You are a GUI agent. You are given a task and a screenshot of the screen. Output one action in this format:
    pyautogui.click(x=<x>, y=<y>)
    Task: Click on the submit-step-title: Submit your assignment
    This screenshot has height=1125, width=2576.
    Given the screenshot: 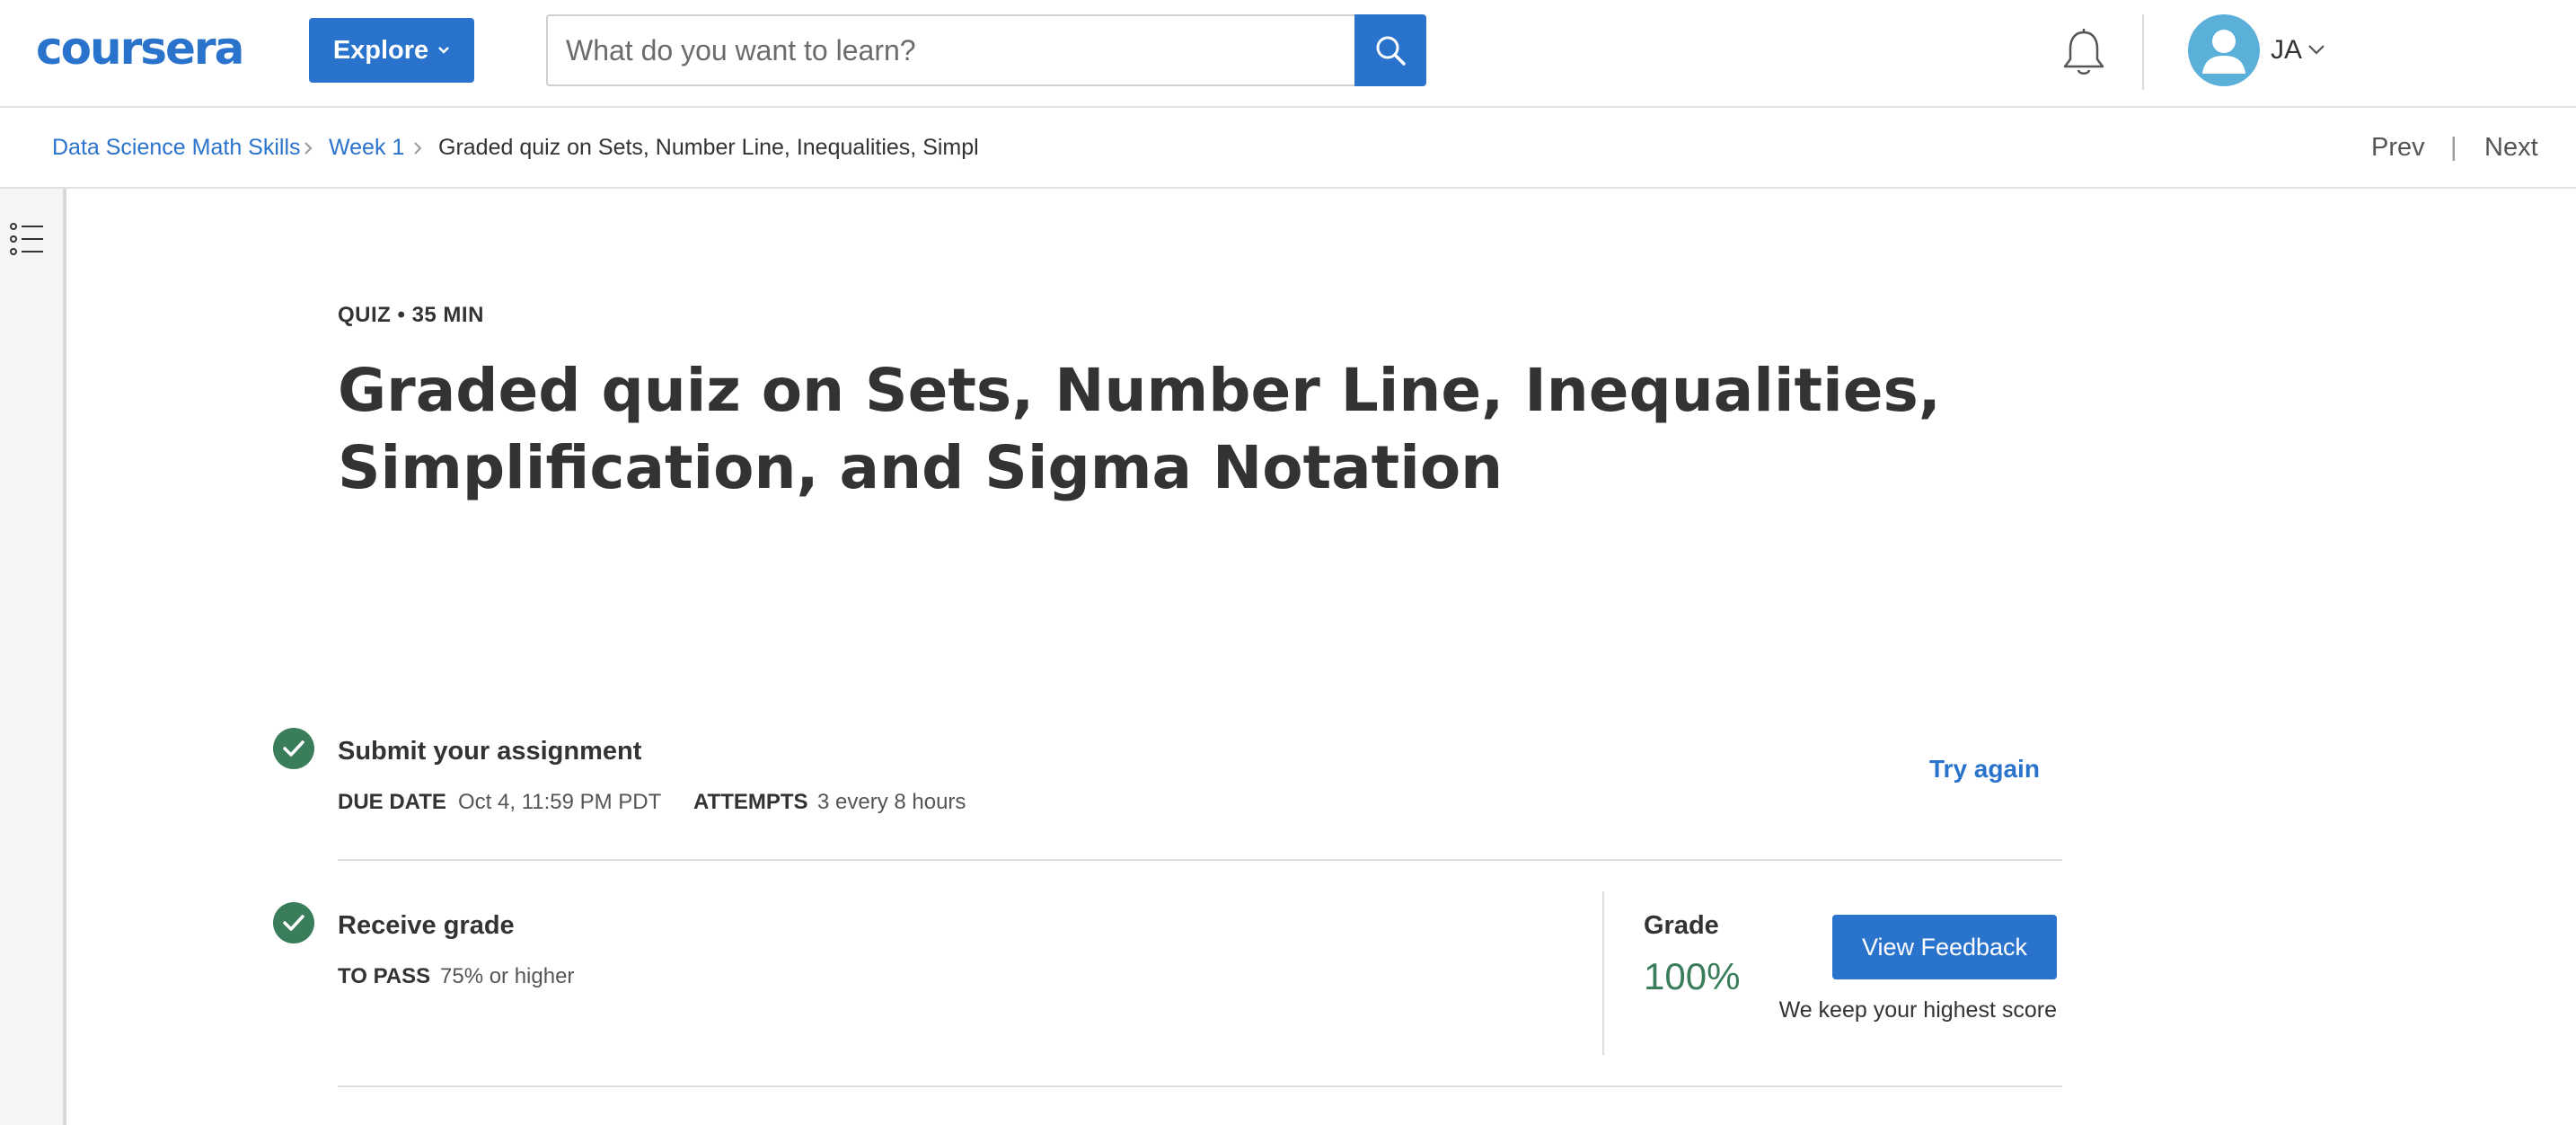 What is the action you would take?
    pyautogui.click(x=490, y=751)
    